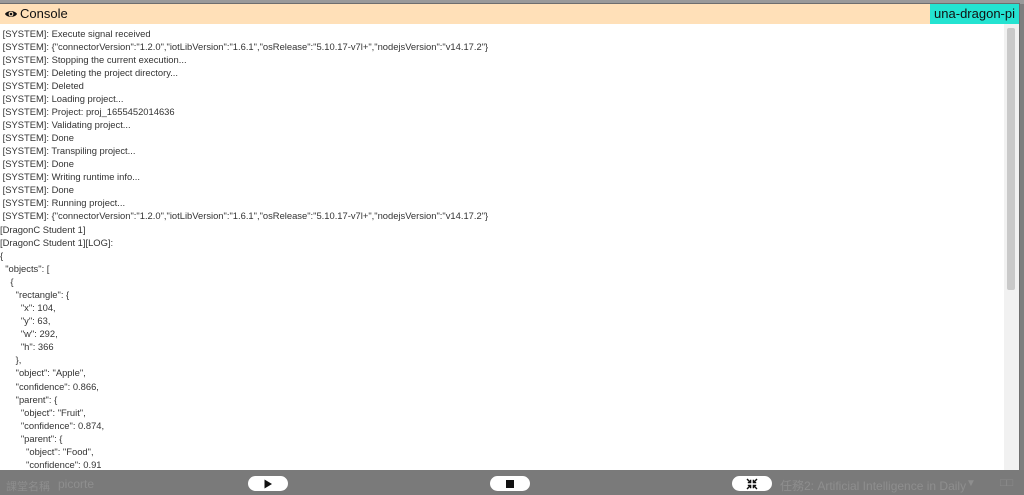  What do you see at coordinates (971, 483) in the screenshot?
I see `chevron-down-icon: ▼` at bounding box center [971, 483].